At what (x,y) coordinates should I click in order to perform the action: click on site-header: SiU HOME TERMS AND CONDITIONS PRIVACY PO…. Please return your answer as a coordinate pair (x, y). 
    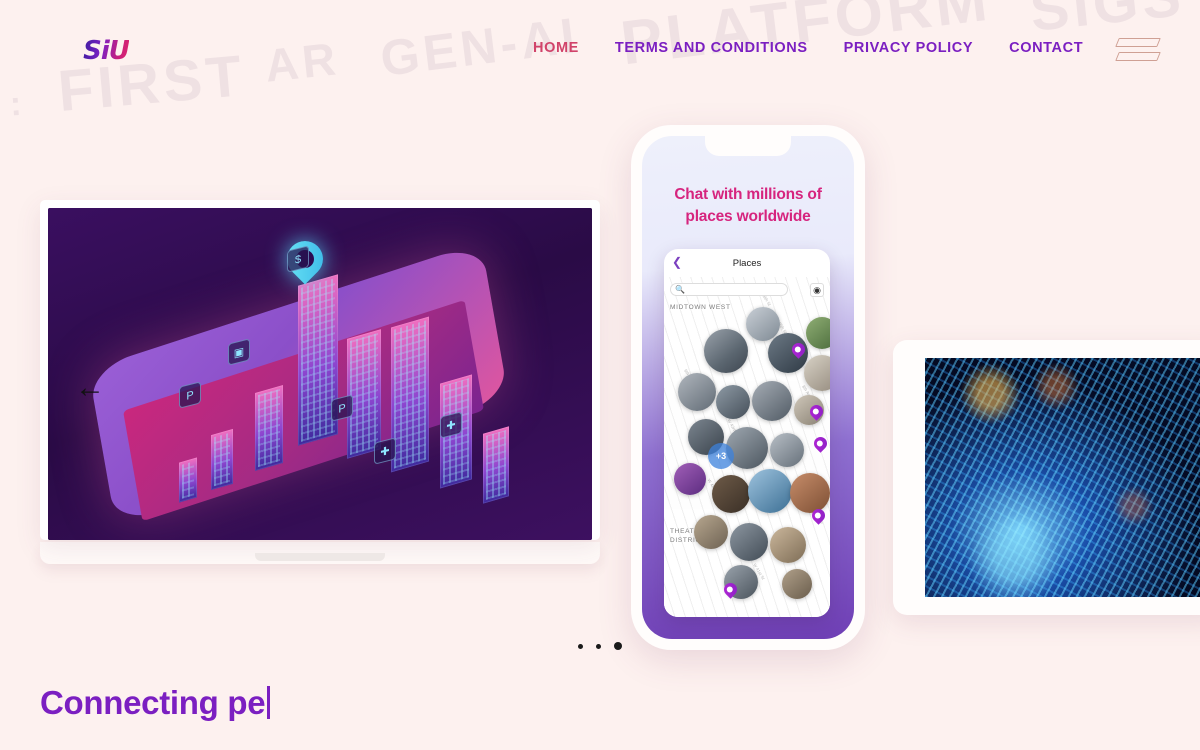
    Looking at the image, I should click on (600, 50).